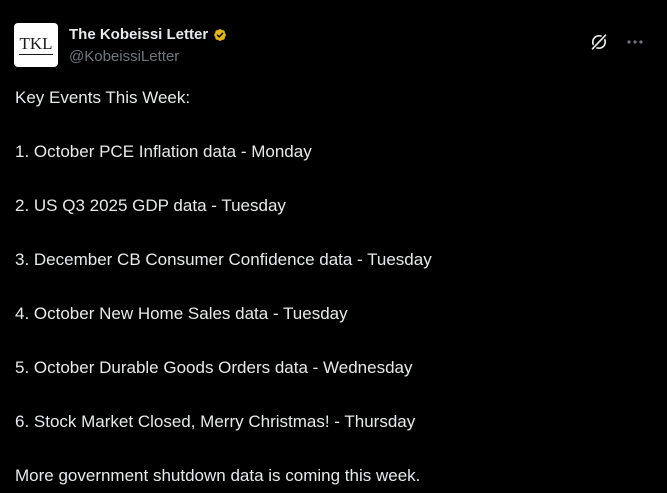 The width and height of the screenshot is (667, 493). What do you see at coordinates (635, 42) in the screenshot?
I see `more-options-icon` at bounding box center [635, 42].